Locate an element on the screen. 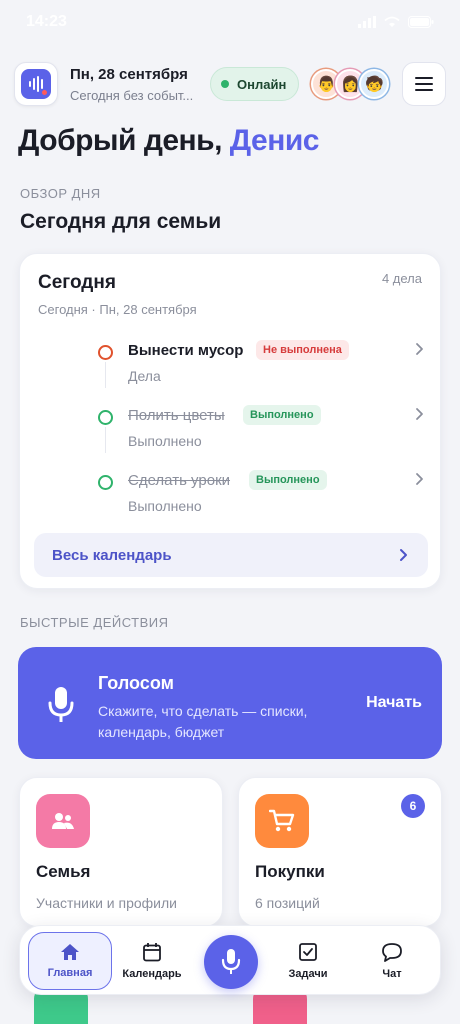 The height and width of the screenshot is (1024, 460). greeting-prefix: Добрый день, is located at coordinates (124, 140).